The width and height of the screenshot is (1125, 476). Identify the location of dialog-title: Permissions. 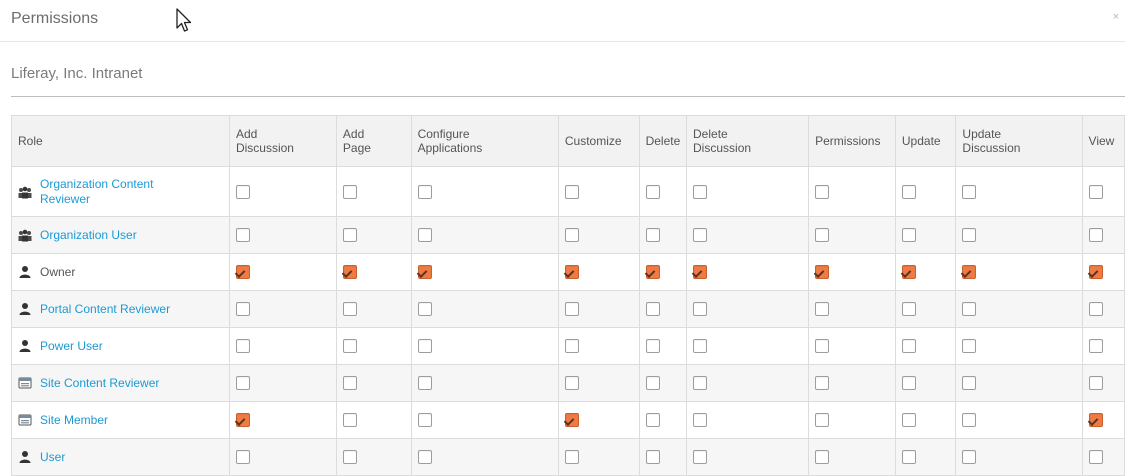
(55, 18).